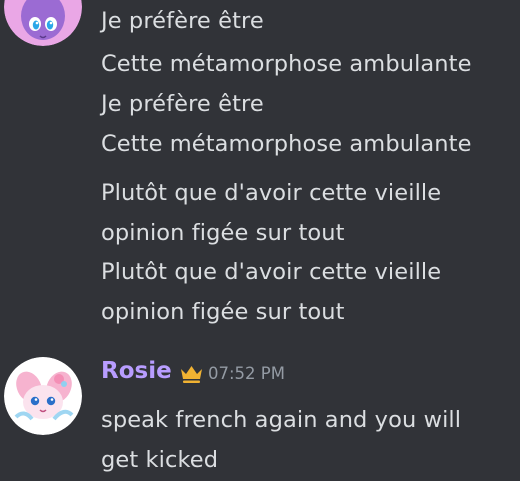  Describe the element at coordinates (160, 460) in the screenshot. I see `message-line: get kicked` at that location.